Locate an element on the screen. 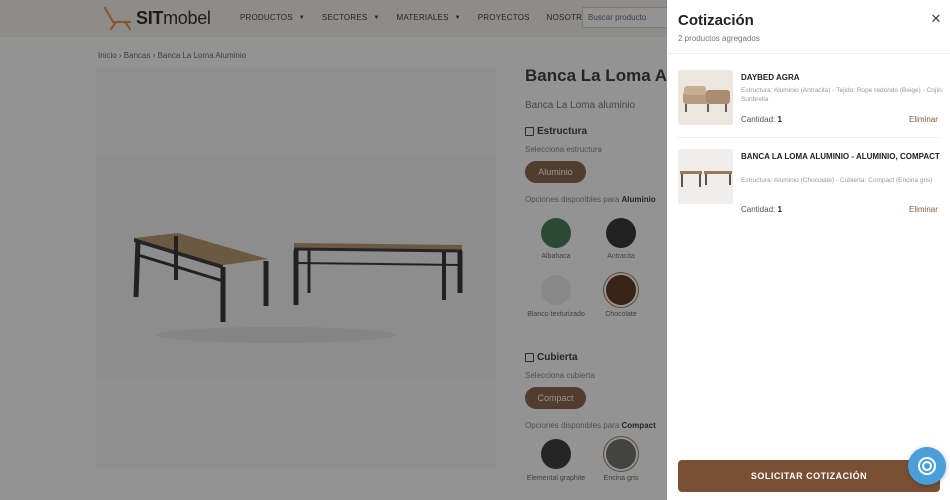 This screenshot has height=500, width=950. quote-panel-count: 2 productos agregados is located at coordinates (719, 38).